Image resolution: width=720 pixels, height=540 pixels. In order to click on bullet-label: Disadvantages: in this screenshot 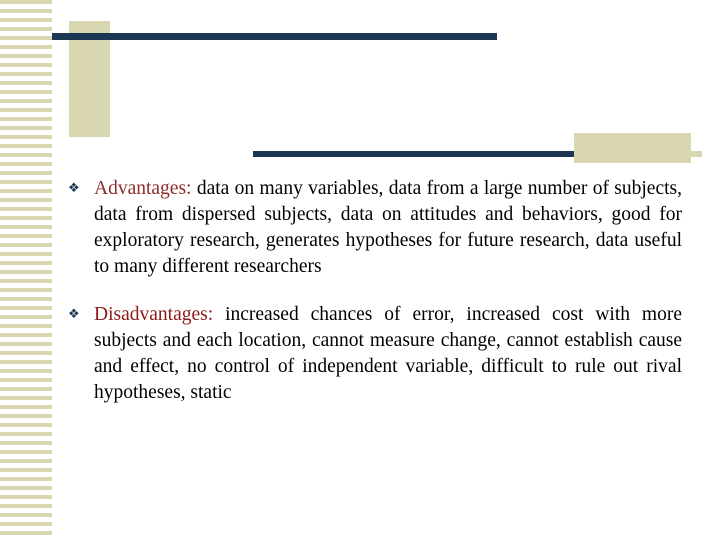, I will do `click(154, 314)`.